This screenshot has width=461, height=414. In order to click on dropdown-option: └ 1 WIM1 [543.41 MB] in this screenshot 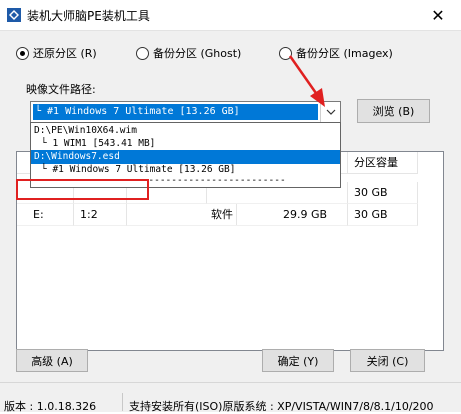, I will do `click(185, 144)`.